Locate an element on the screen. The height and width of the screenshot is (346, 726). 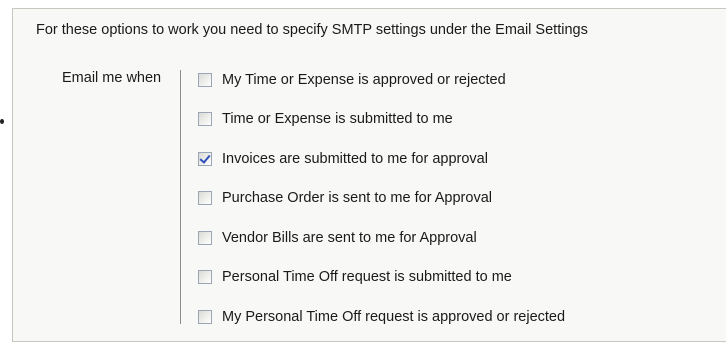
checkbox-vendor-bills-sent is located at coordinates (205, 237).